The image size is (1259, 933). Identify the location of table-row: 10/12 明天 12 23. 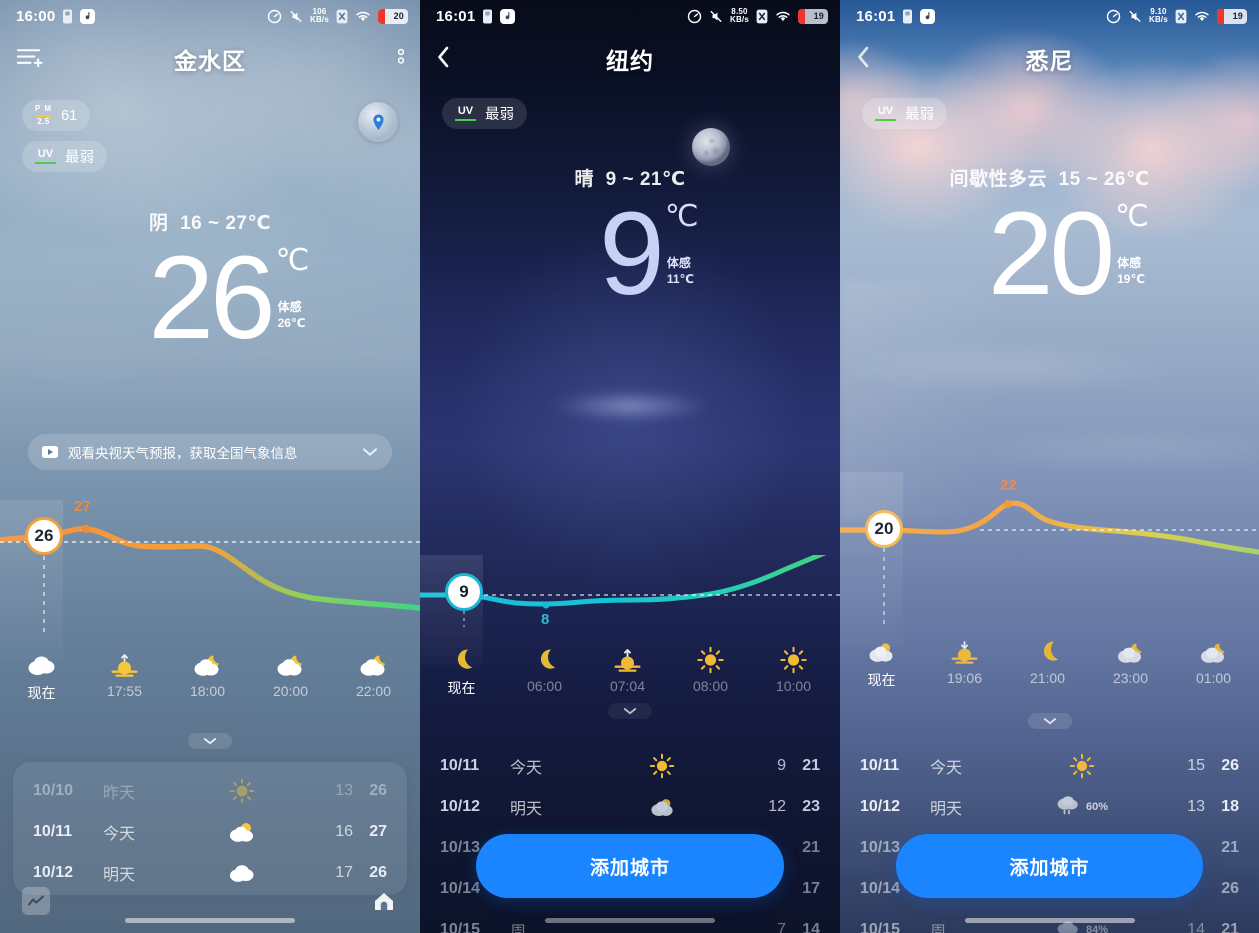
(630, 806).